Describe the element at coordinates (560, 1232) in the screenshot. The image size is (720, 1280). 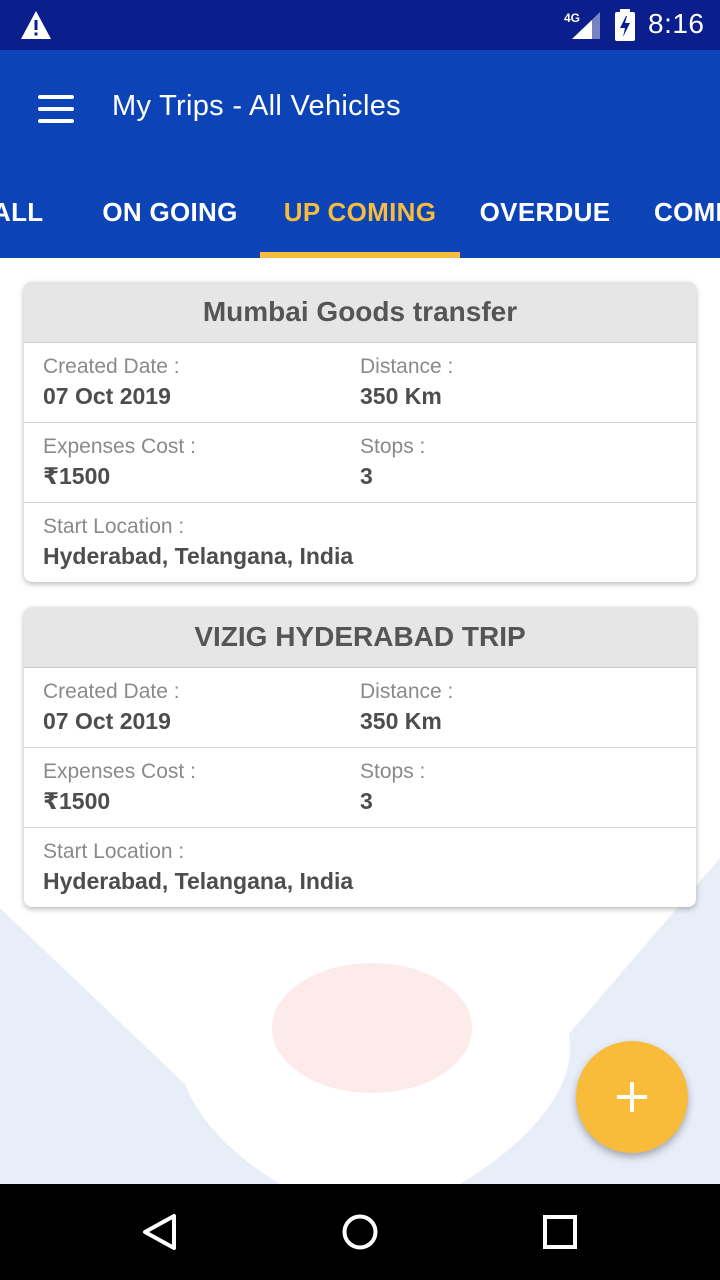
I see `recents-square-icon` at that location.